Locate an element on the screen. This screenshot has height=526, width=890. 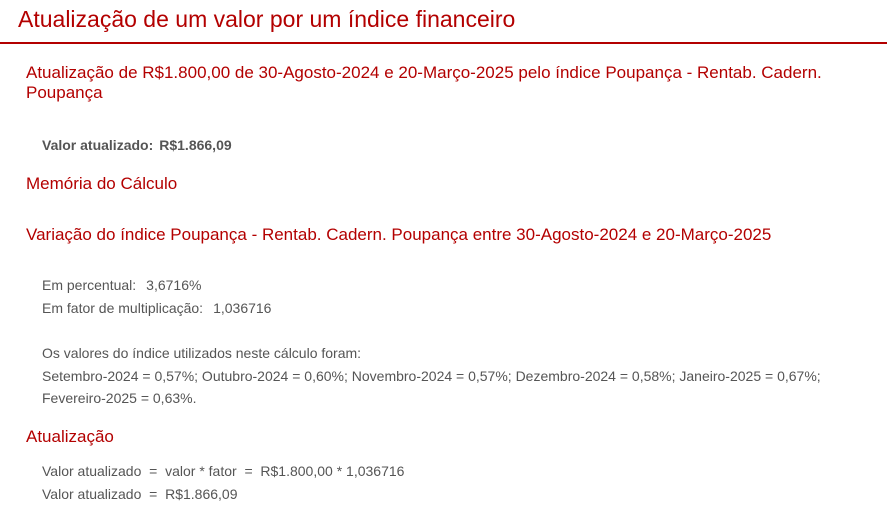
factor-row: Em fator de multiplicação: 1,036716 is located at coordinates (156, 308).